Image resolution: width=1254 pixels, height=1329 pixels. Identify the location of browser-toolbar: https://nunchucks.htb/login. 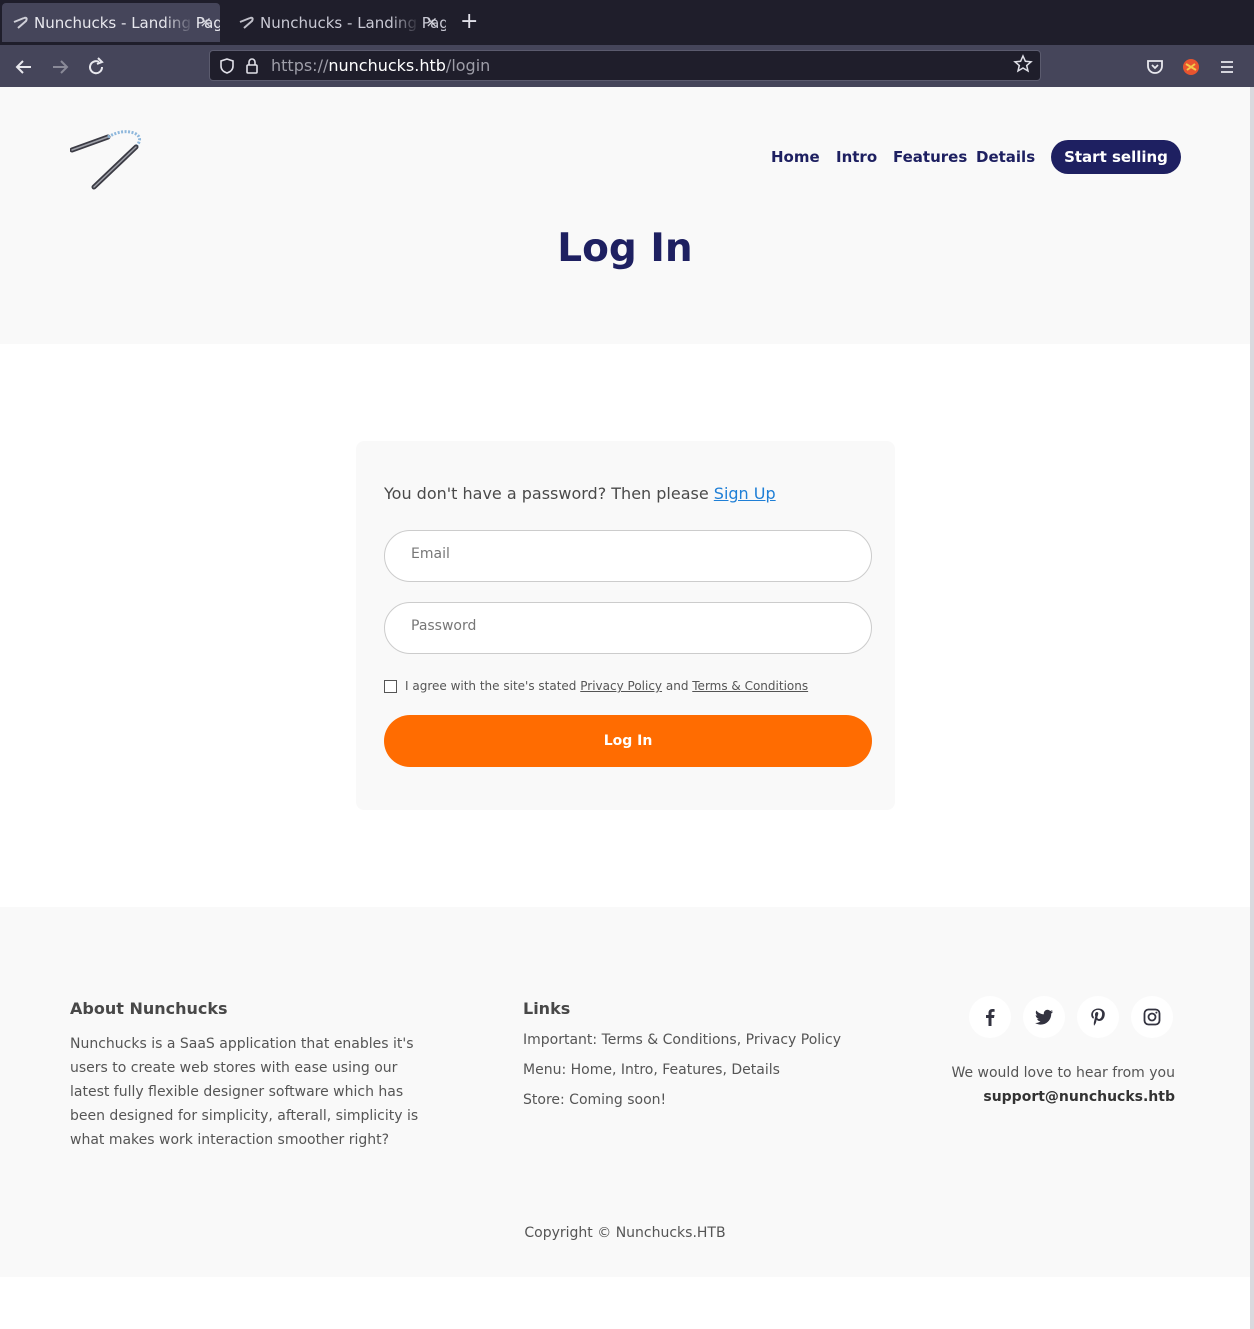
(627, 66).